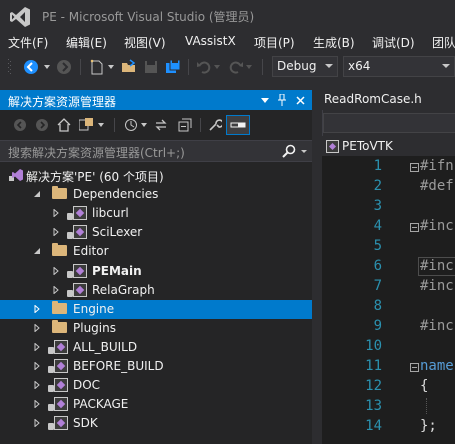 The width and height of the screenshot is (455, 444). I want to click on collapse-all-icon, so click(185, 125).